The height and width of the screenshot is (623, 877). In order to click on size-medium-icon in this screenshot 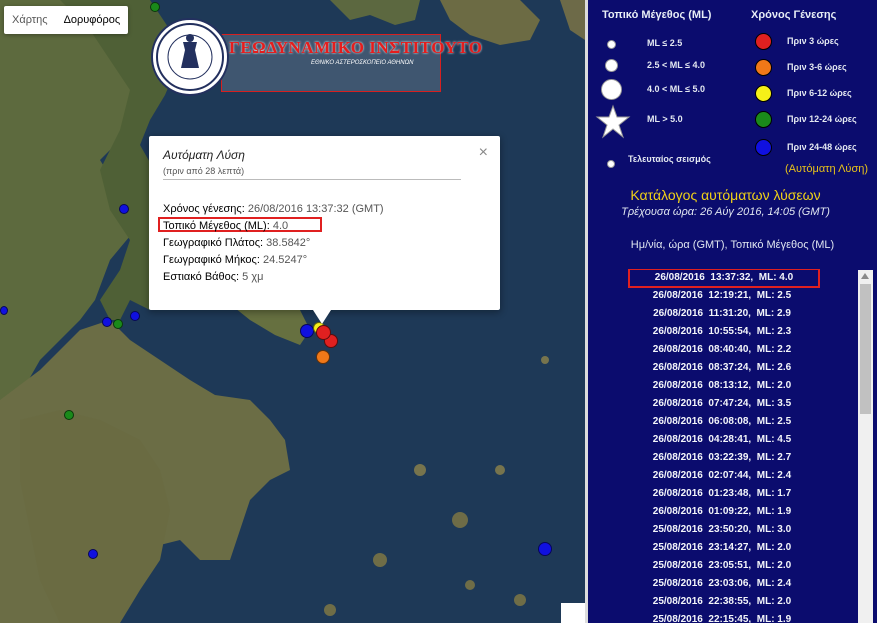, I will do `click(611, 65)`.